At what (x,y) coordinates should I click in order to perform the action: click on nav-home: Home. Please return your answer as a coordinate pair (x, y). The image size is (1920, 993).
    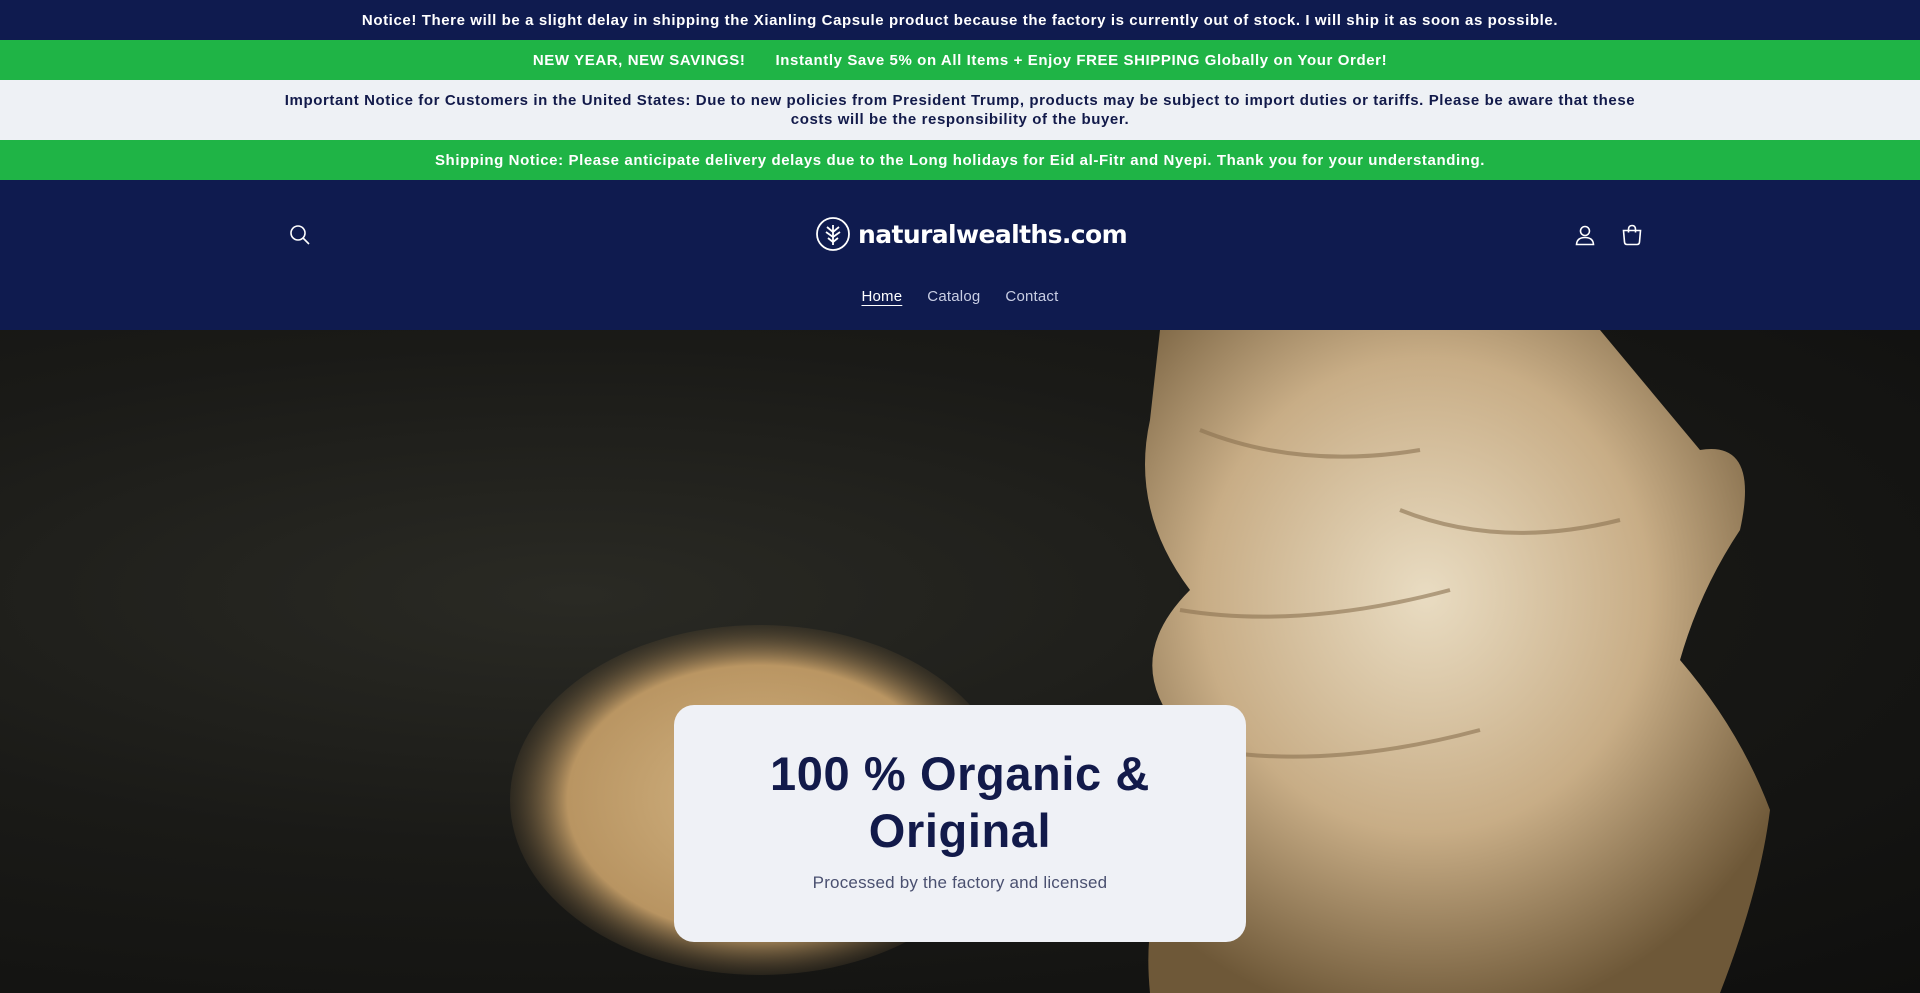
    Looking at the image, I should click on (881, 296).